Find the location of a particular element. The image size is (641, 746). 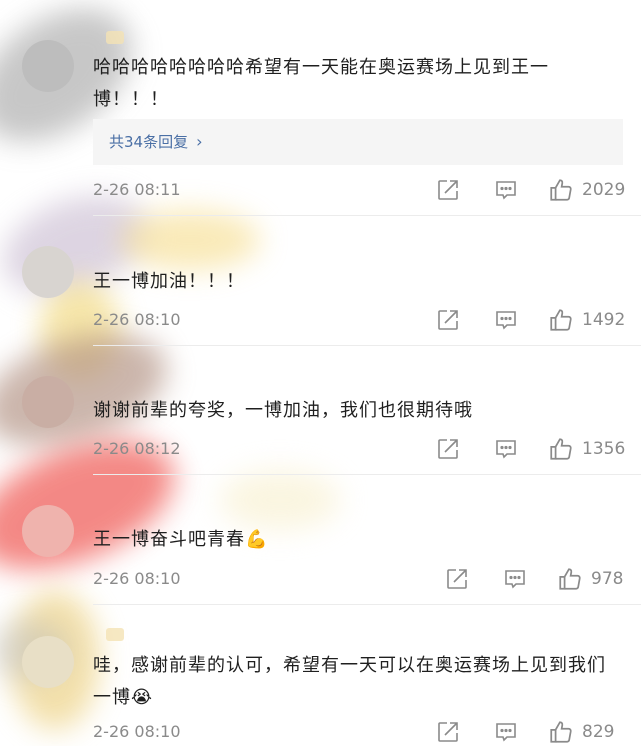

comment-actions: 978 is located at coordinates (534, 579).